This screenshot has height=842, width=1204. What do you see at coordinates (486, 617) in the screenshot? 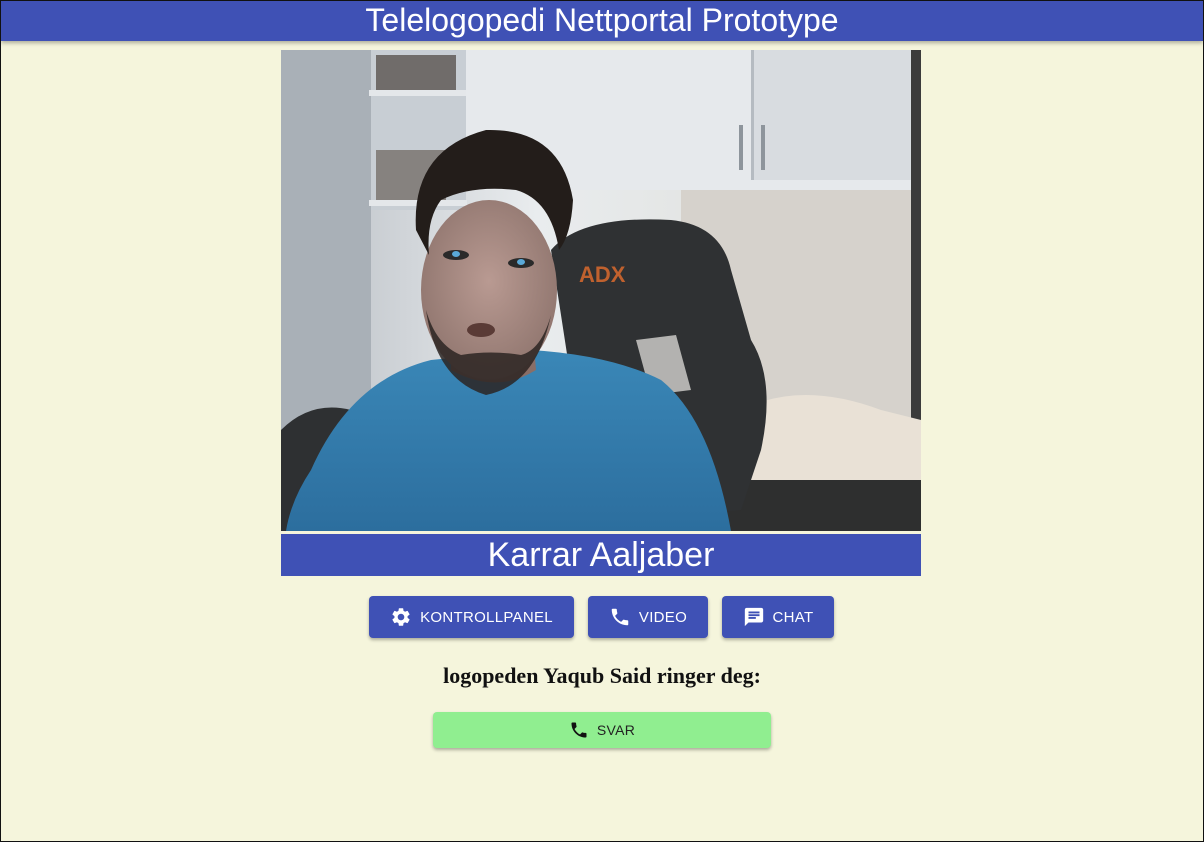
I see `control-panel-label: KONTROLLPANEL` at bounding box center [486, 617].